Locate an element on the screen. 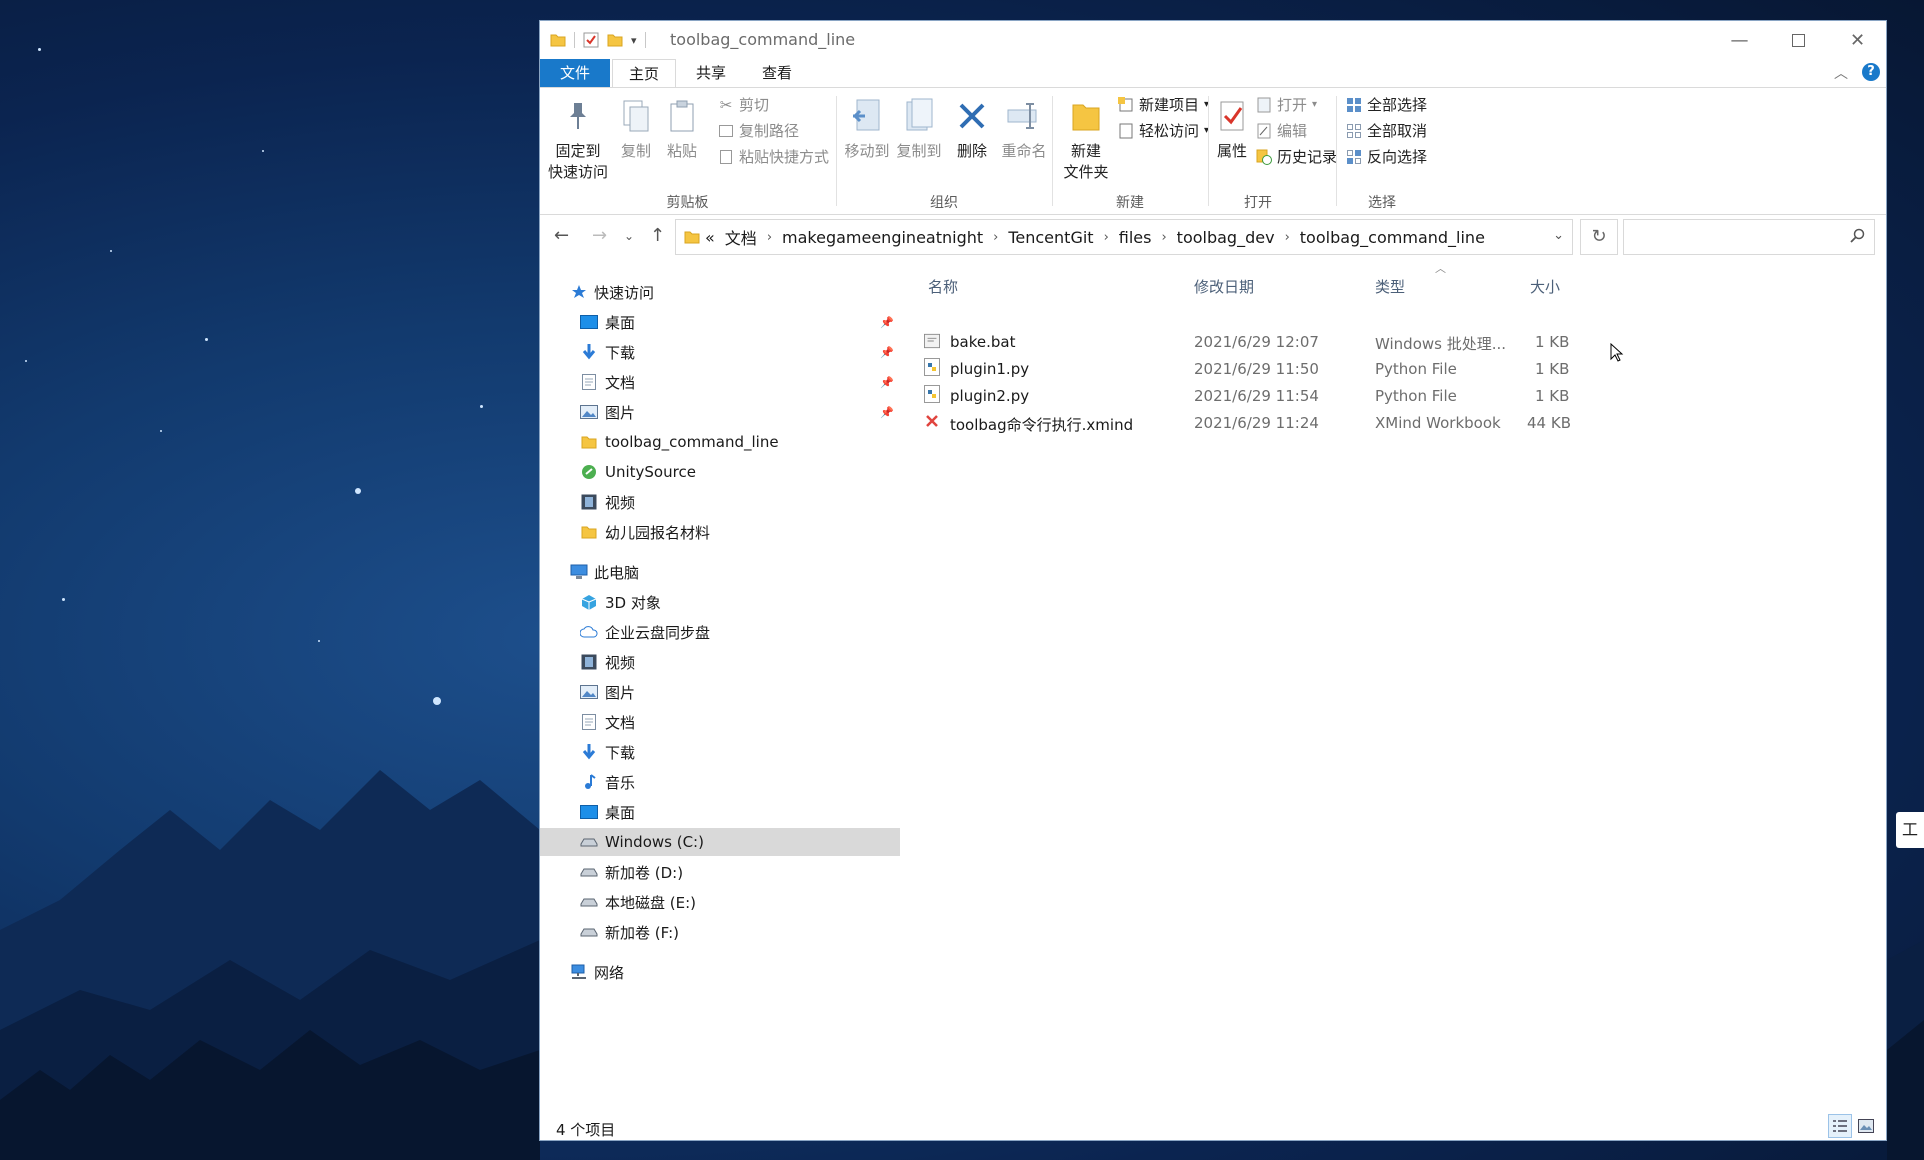 Image resolution: width=1924 pixels, height=1160 pixels. nav-item-3d-objects: 3D 对象 is located at coordinates (720, 602).